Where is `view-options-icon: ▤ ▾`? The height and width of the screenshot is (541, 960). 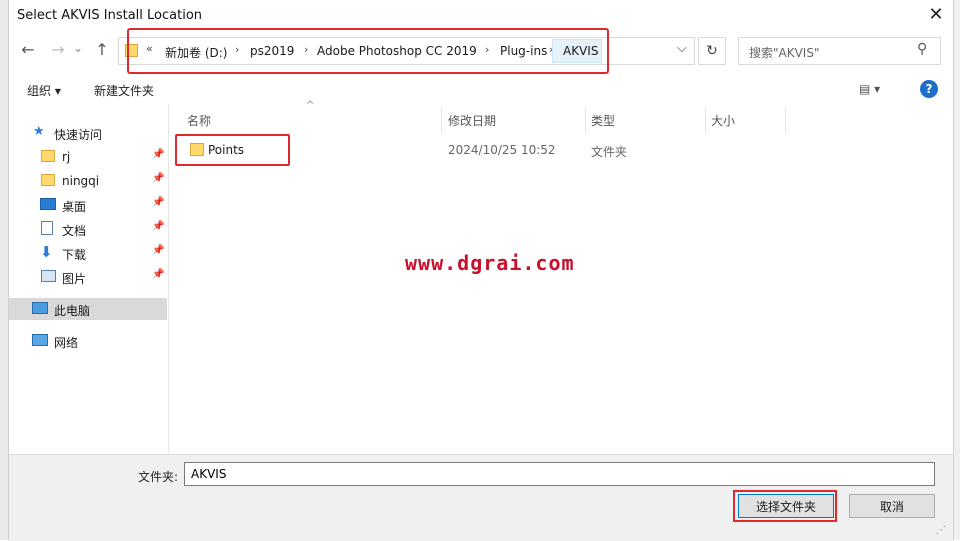
view-options-icon: ▤ ▾ is located at coordinates (869, 89).